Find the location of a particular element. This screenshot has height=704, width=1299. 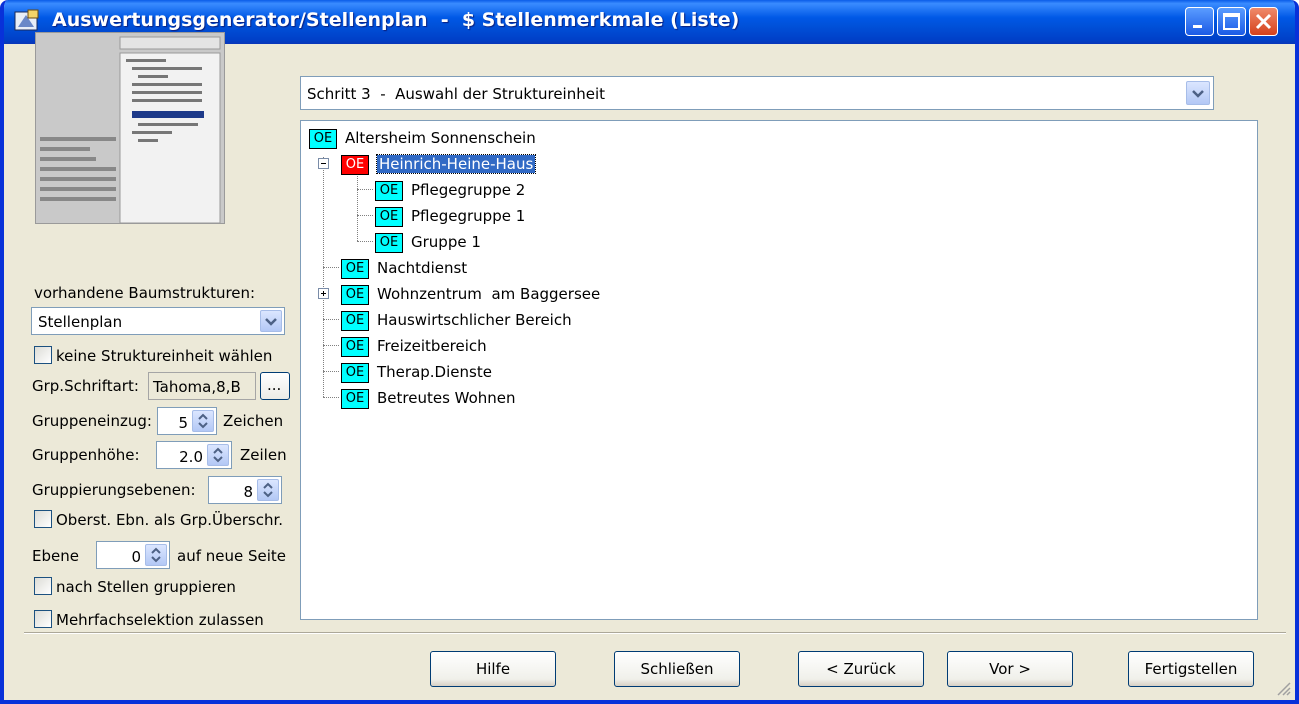

minimize-icon is located at coordinates (1197, 26).